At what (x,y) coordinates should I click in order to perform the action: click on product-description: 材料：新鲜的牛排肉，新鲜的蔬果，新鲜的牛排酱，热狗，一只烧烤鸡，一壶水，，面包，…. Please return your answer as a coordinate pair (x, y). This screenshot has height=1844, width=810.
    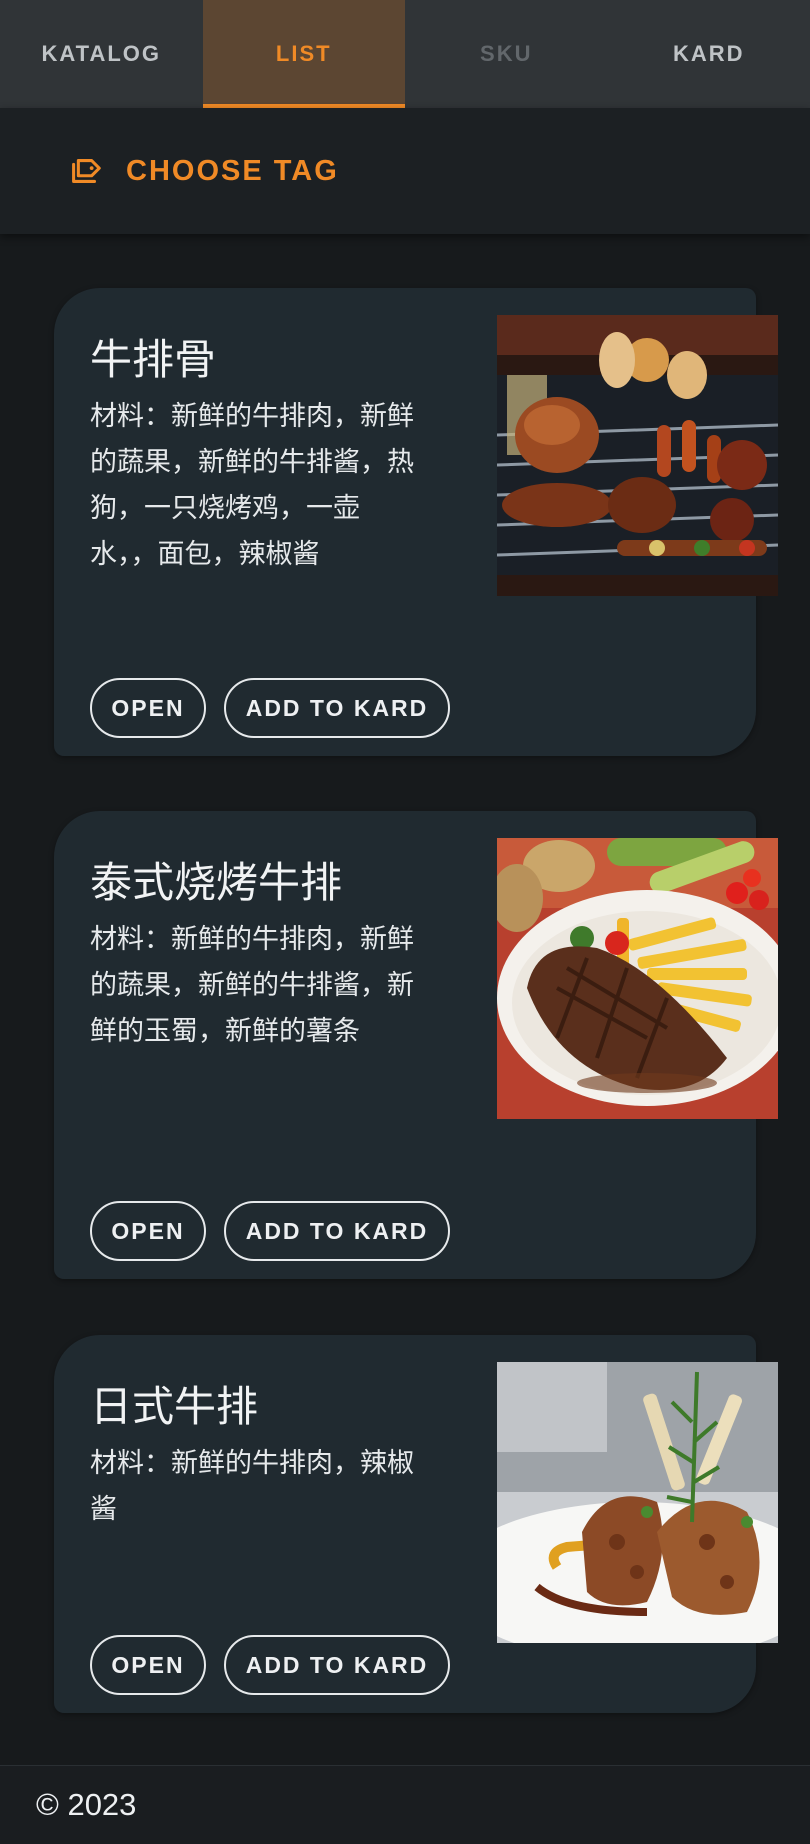
    Looking at the image, I should click on (255, 486).